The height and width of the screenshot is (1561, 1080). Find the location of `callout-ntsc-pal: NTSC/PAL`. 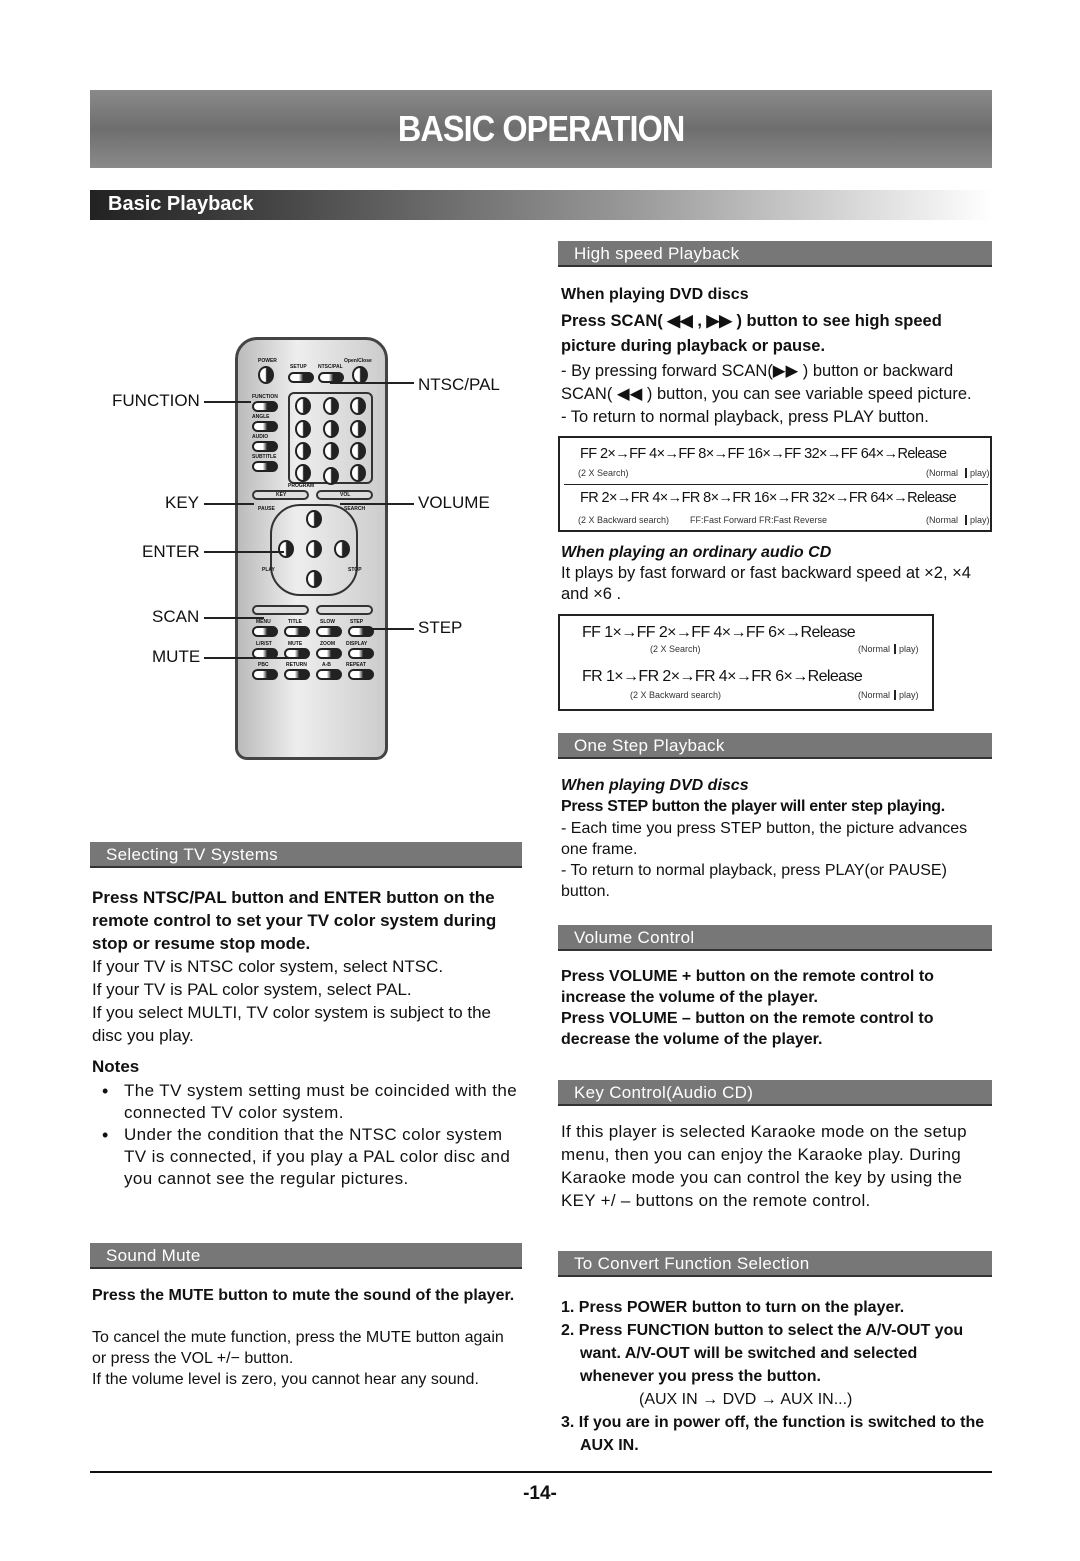

callout-ntsc-pal: NTSC/PAL is located at coordinates (459, 384).